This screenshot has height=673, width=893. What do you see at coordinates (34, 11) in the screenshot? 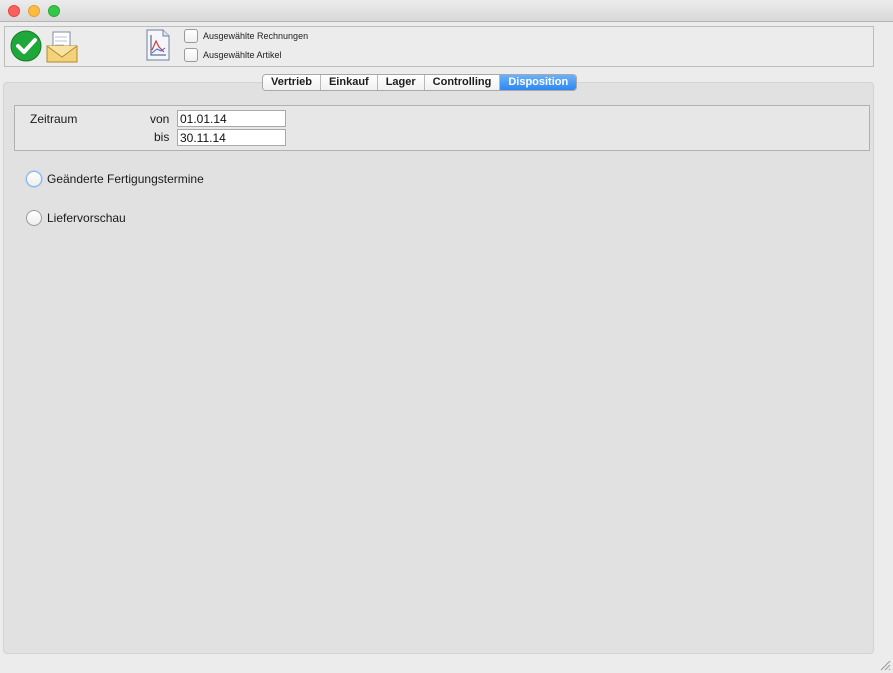
I see `window-minimize-button` at bounding box center [34, 11].